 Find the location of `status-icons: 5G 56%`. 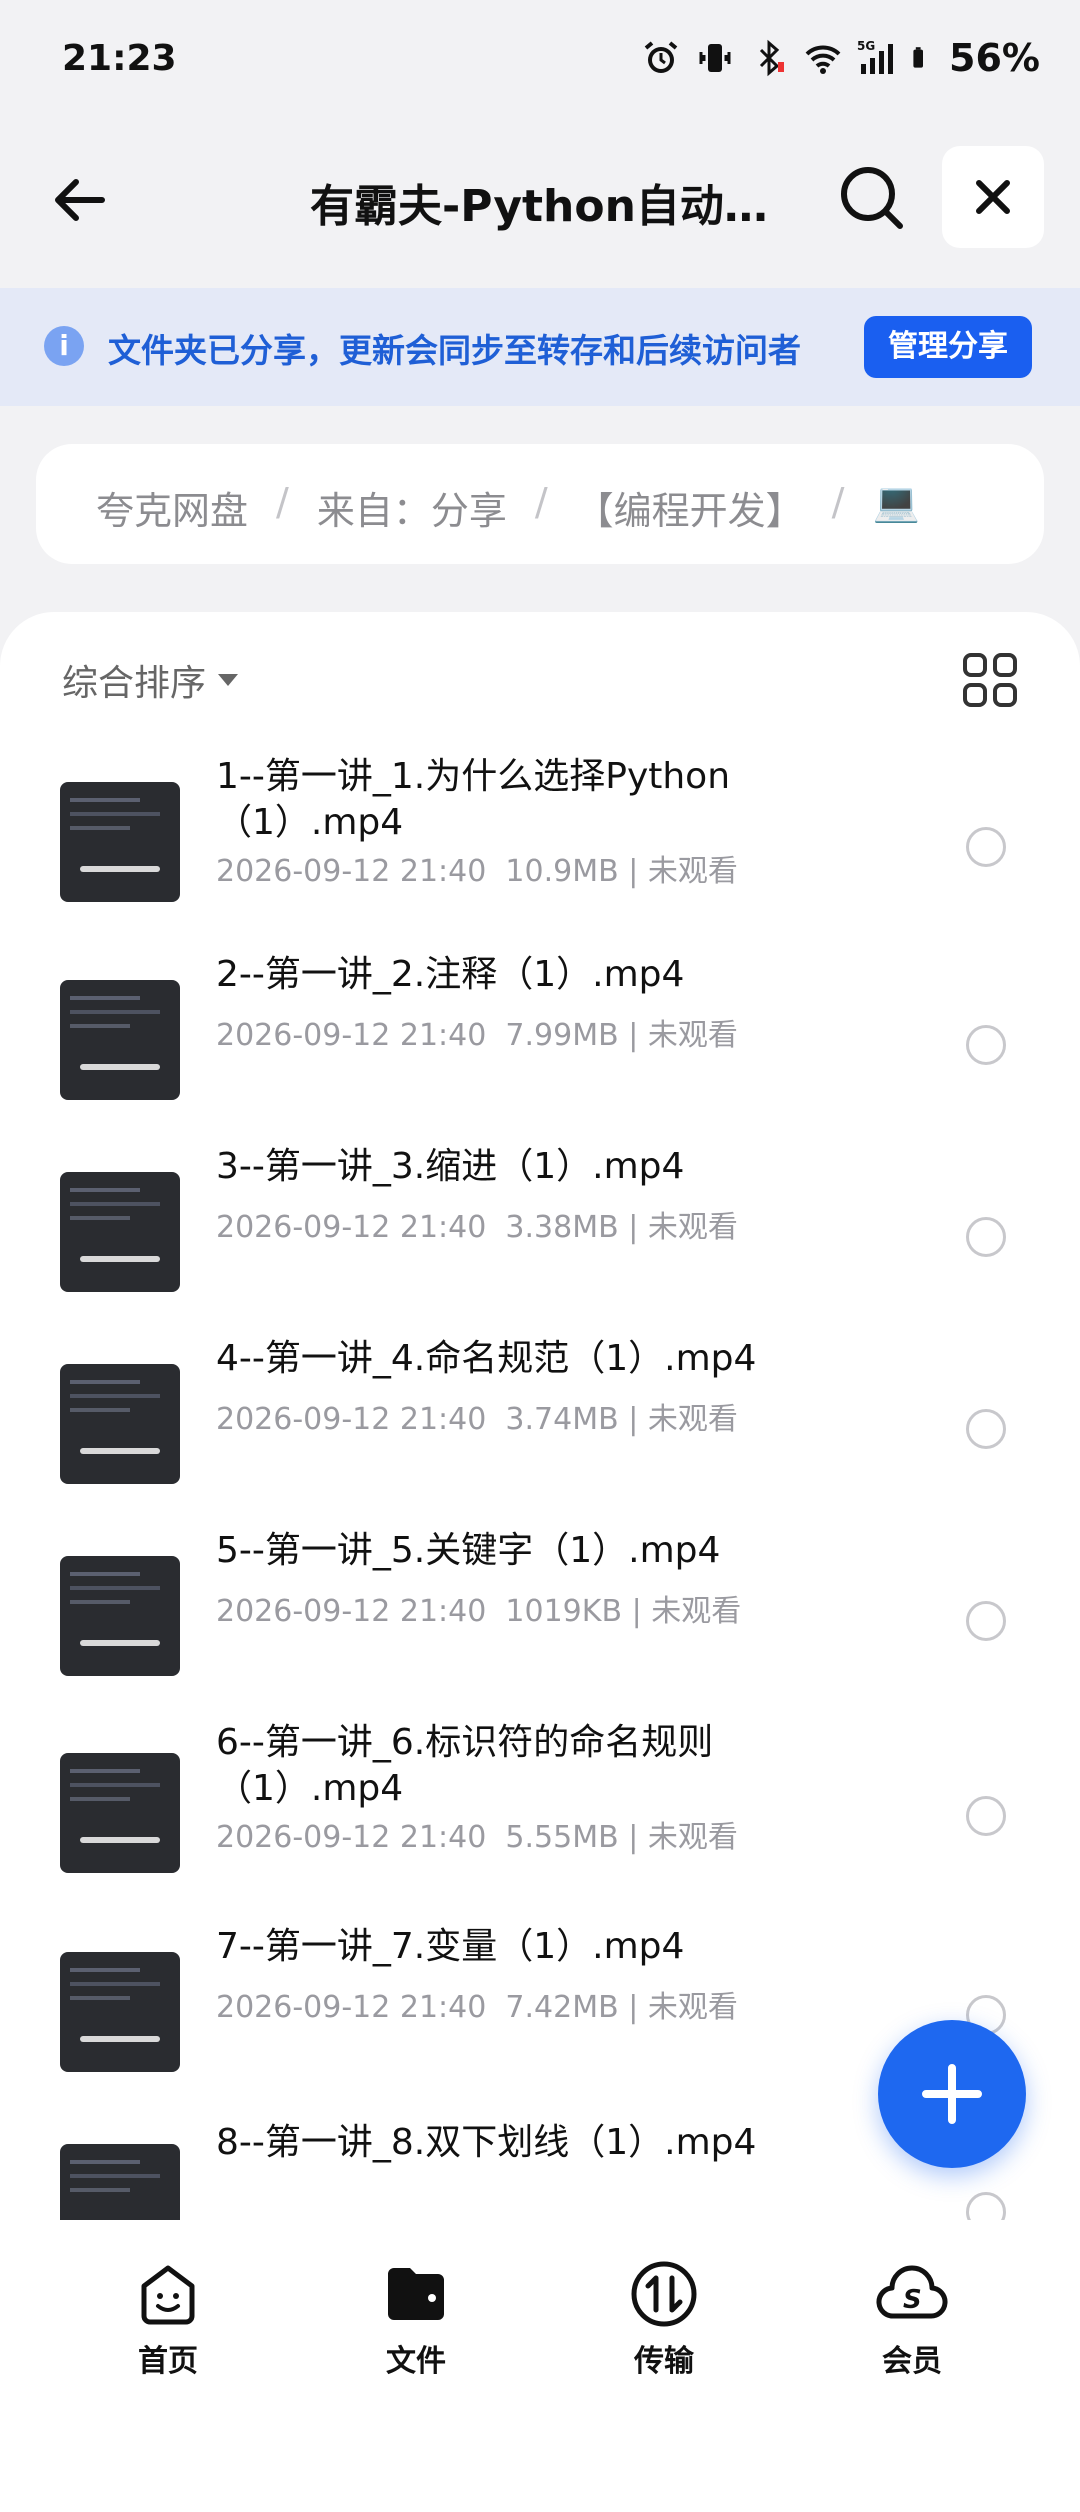

status-icons: 5G 56% is located at coordinates (840, 58).